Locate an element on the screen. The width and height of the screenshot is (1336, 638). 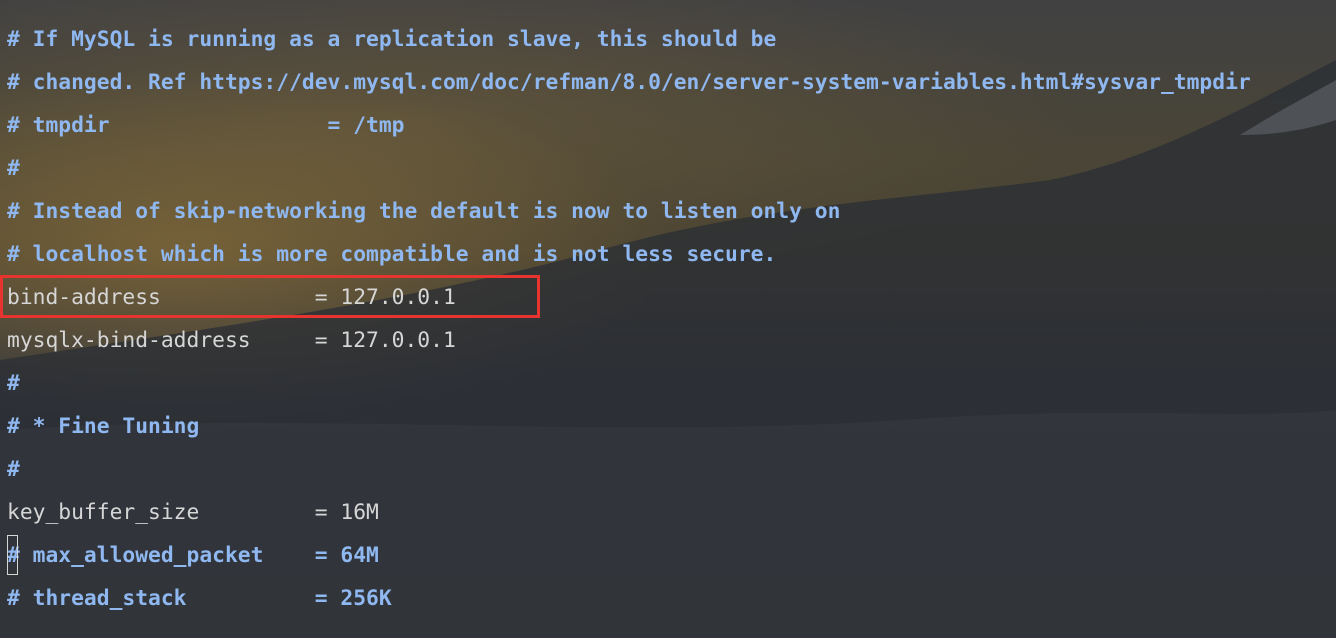
highlight-box is located at coordinates (270, 296).